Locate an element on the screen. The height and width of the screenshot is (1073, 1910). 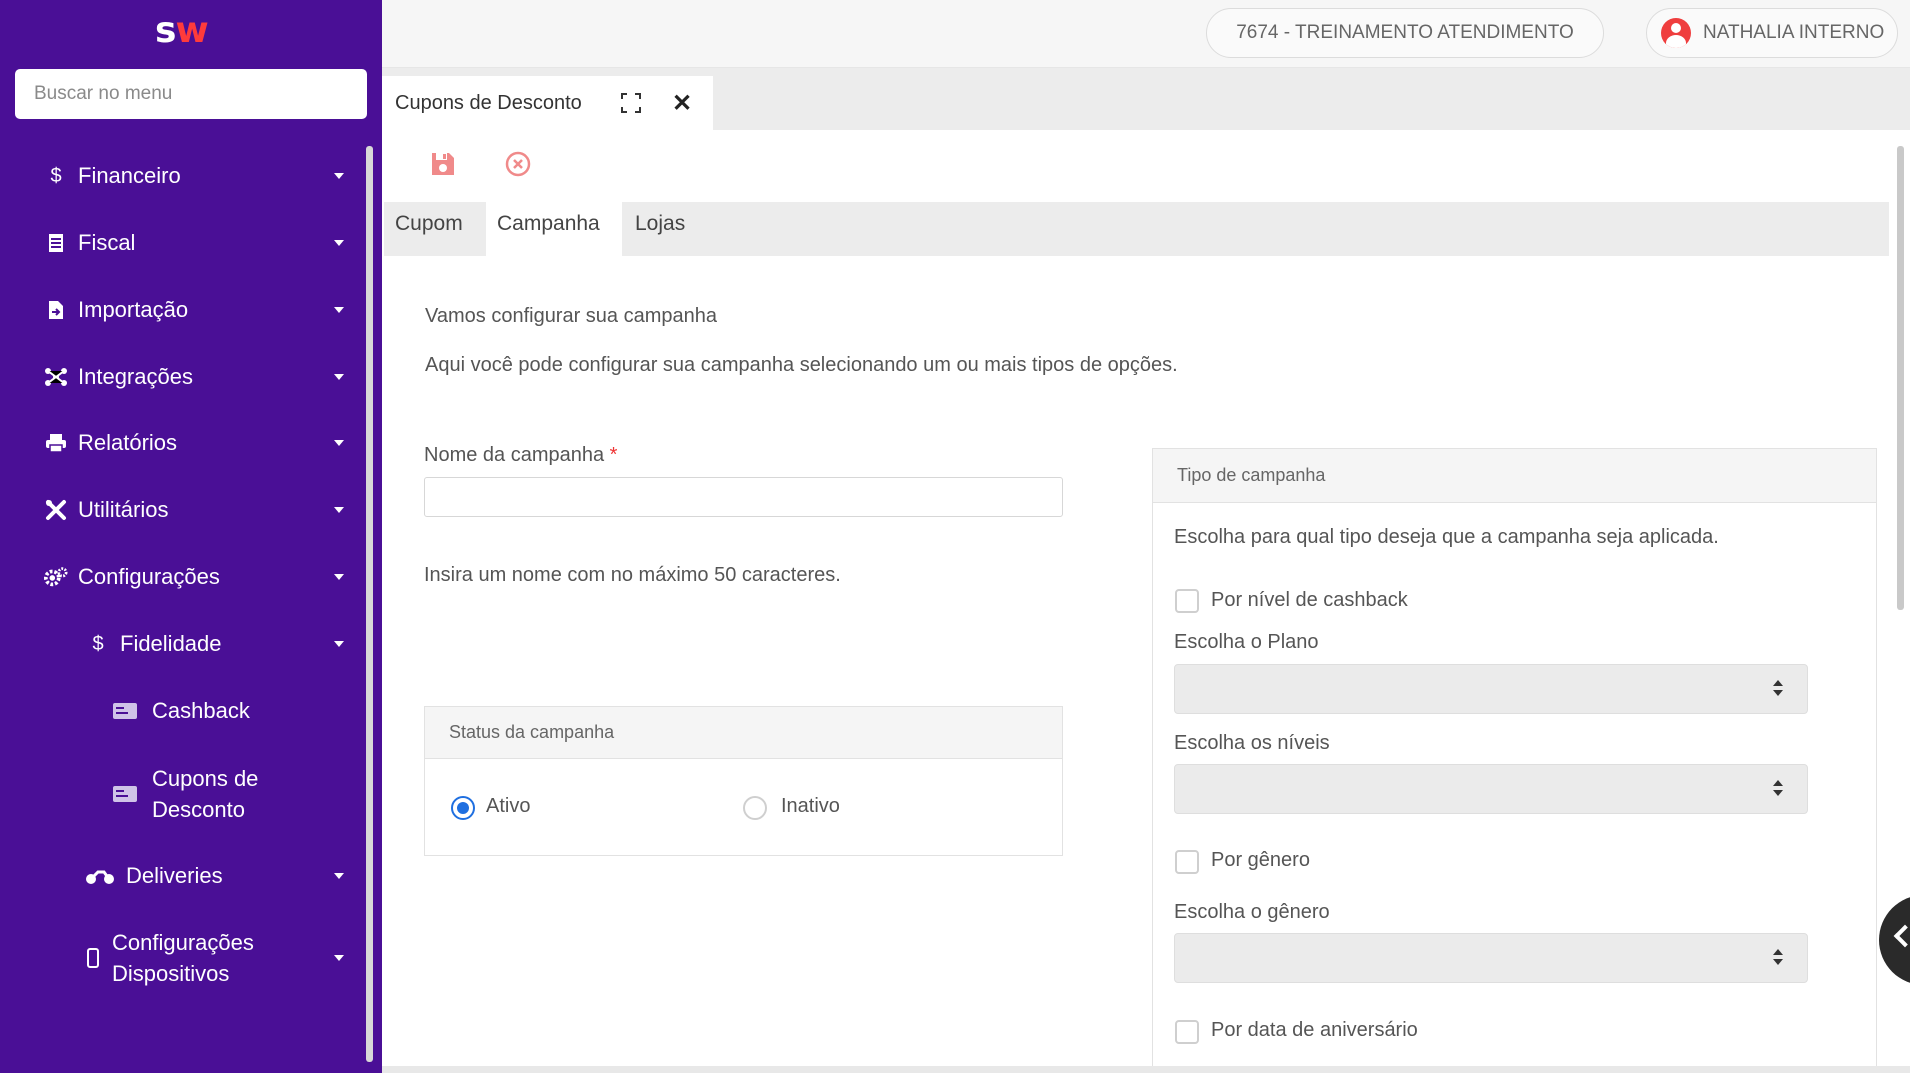
status-option-inativo: Inativo is located at coordinates (810, 806).